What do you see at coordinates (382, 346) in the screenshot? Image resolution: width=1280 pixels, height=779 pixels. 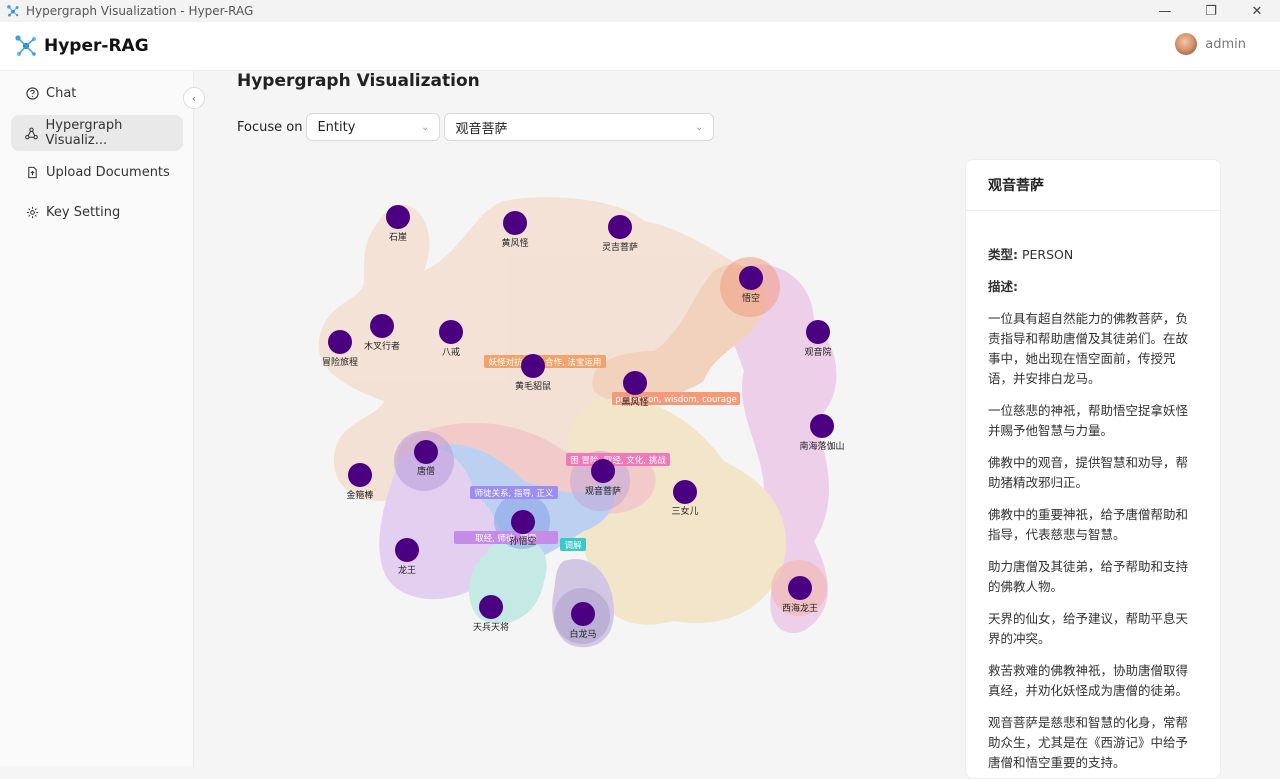 I see `node-label: 木叉行者` at bounding box center [382, 346].